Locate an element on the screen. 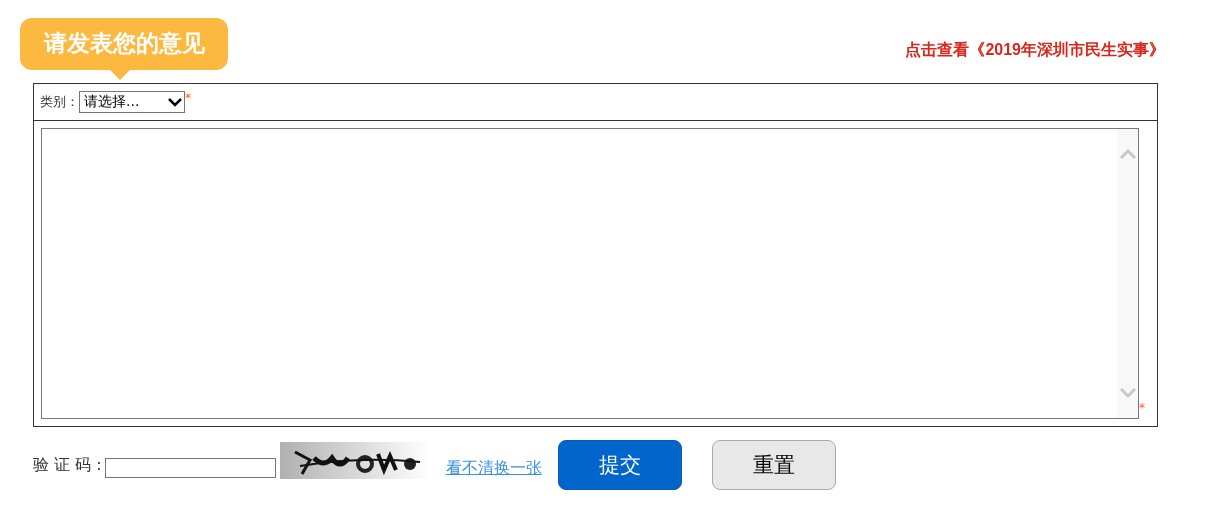  refresh-captcha-link: 看不清换一张 is located at coordinates (493, 468).